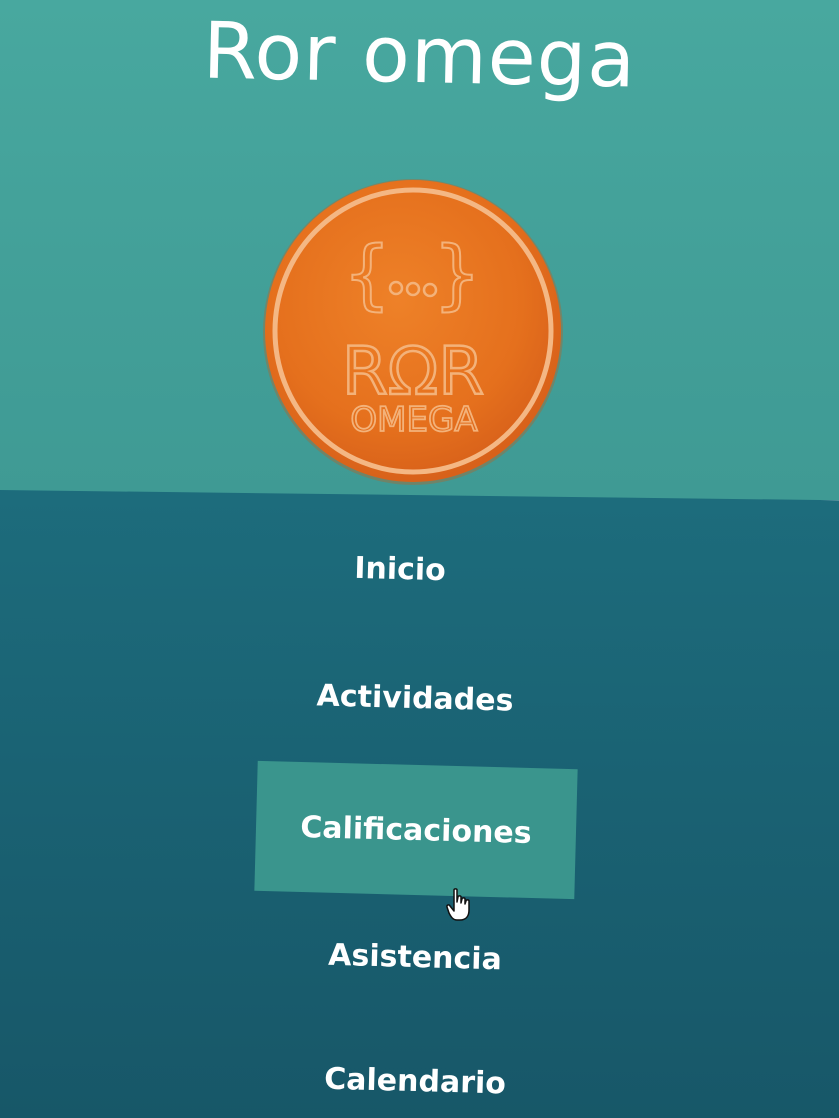 The width and height of the screenshot is (839, 1118). Describe the element at coordinates (415, 1084) in the screenshot. I see `nav-item-calendario: Calendario` at that location.